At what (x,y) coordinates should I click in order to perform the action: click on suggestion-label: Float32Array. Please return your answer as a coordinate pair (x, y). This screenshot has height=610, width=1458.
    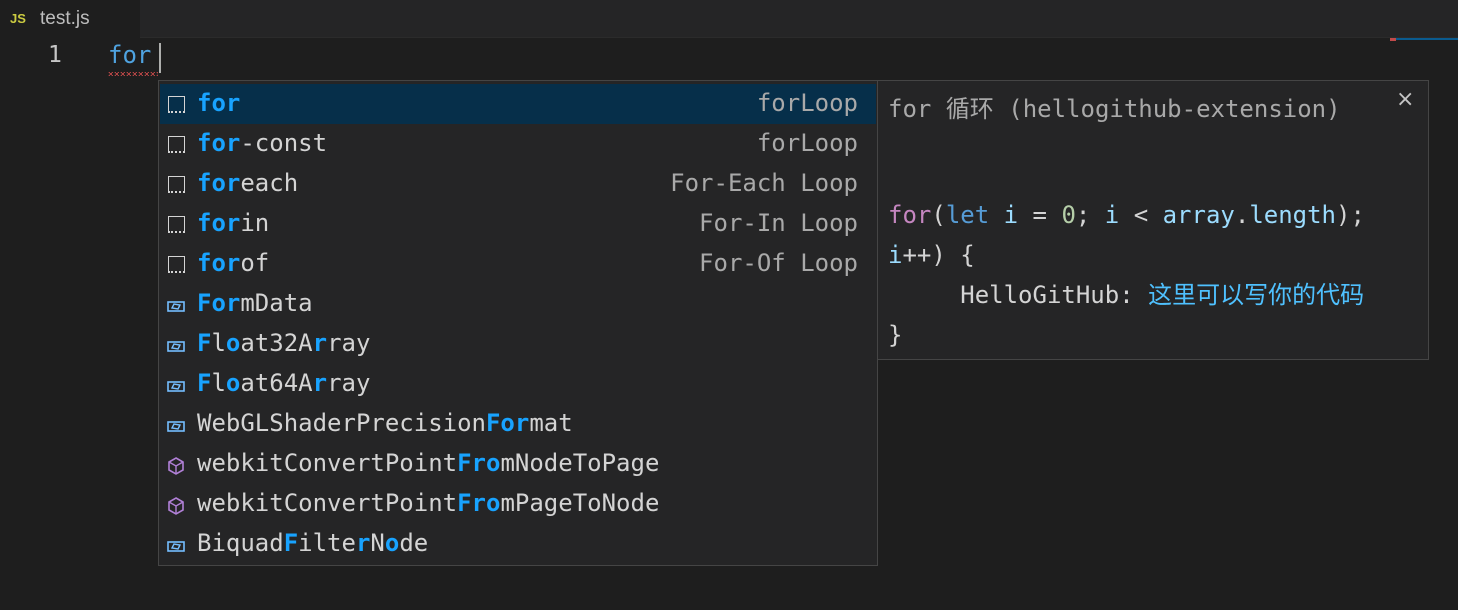
    Looking at the image, I should click on (284, 343).